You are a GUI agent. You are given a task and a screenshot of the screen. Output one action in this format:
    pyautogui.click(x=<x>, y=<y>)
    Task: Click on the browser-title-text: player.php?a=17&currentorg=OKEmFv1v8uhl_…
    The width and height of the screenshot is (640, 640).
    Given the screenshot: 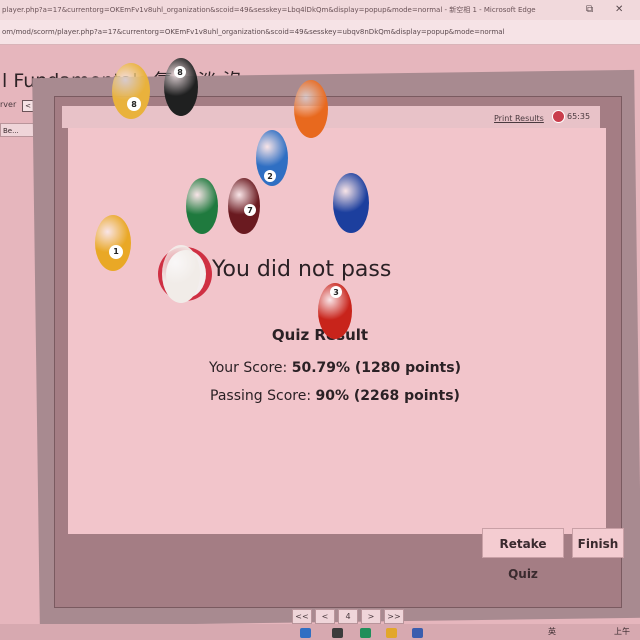 What is the action you would take?
    pyautogui.click(x=269, y=10)
    